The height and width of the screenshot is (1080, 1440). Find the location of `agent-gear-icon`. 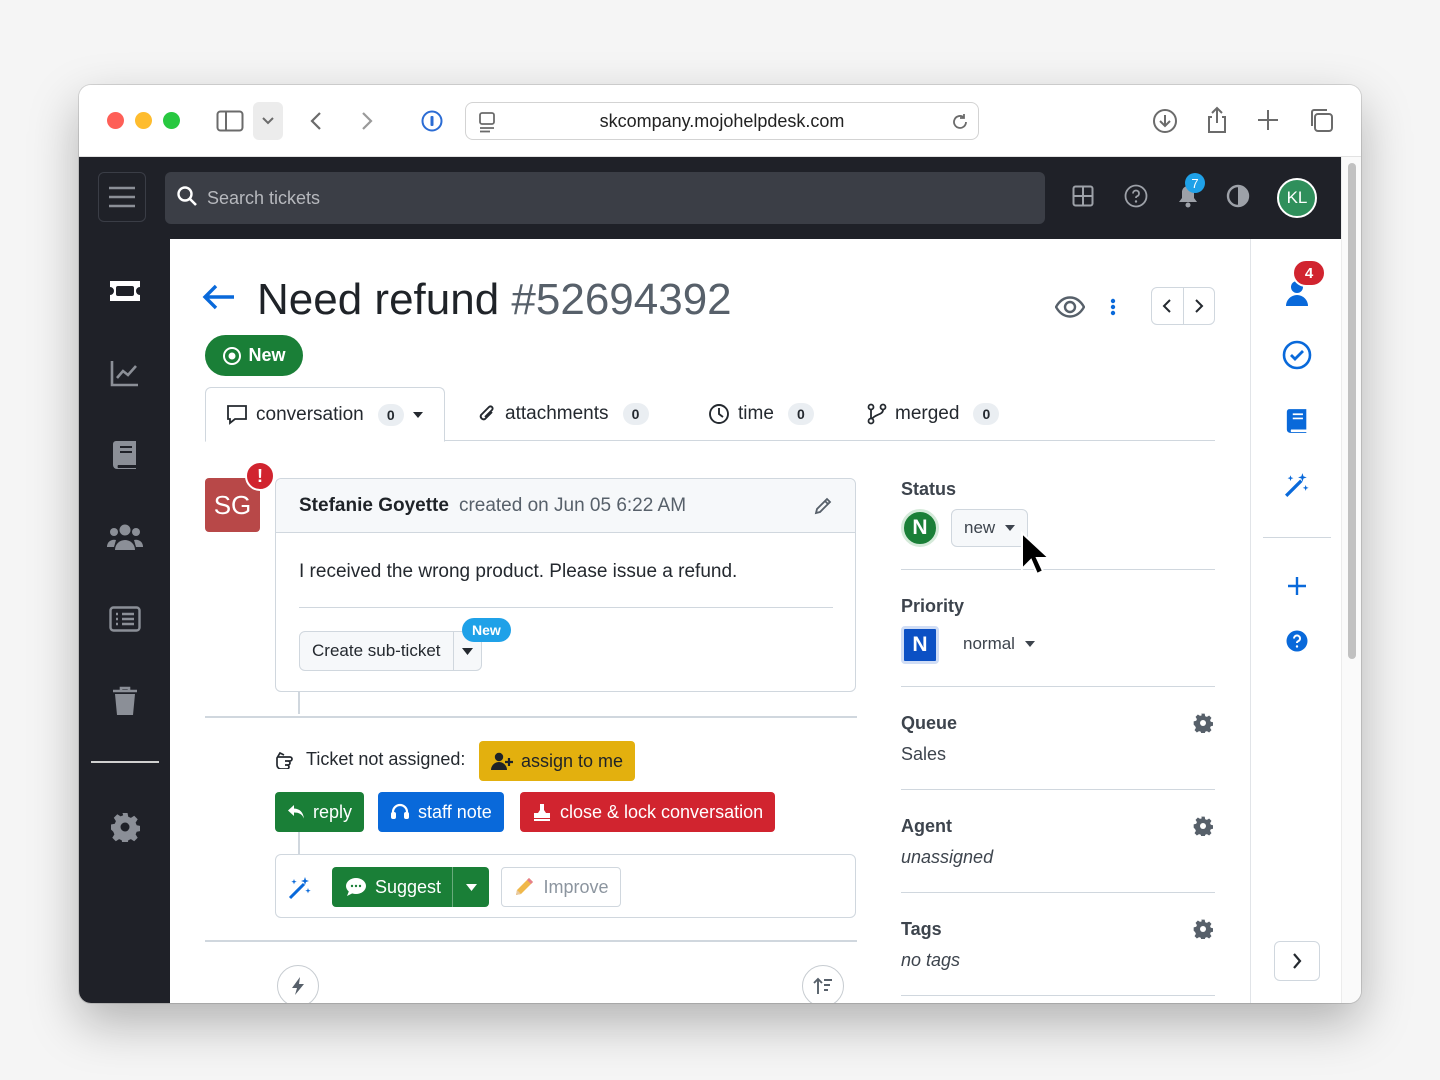

agent-gear-icon is located at coordinates (1204, 827).